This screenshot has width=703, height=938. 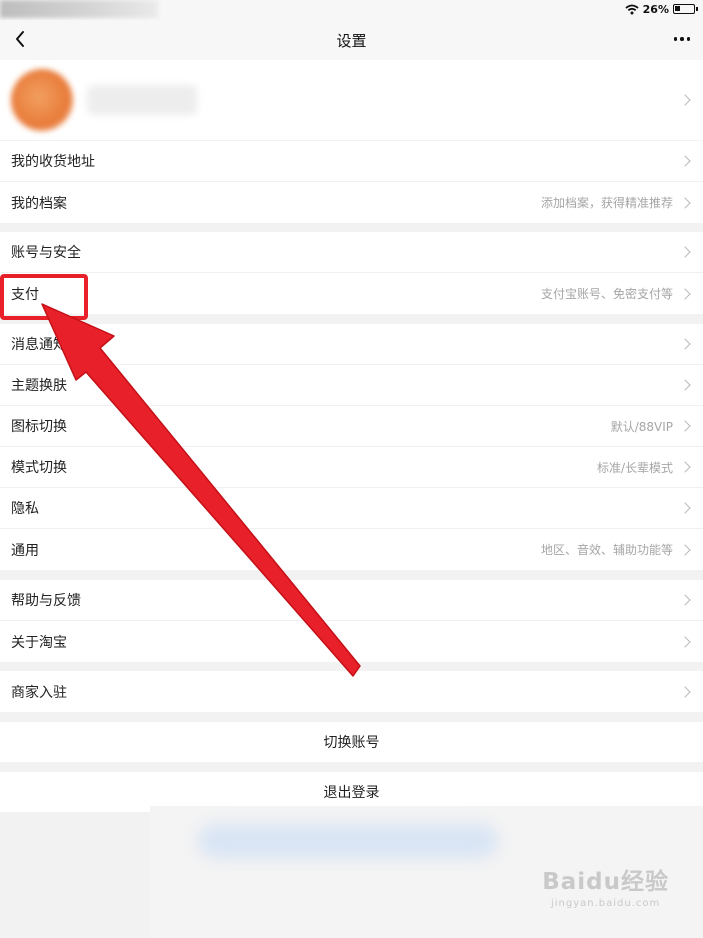 What do you see at coordinates (605, 903) in the screenshot?
I see `watermark-url: jingyan.baidu.com` at bounding box center [605, 903].